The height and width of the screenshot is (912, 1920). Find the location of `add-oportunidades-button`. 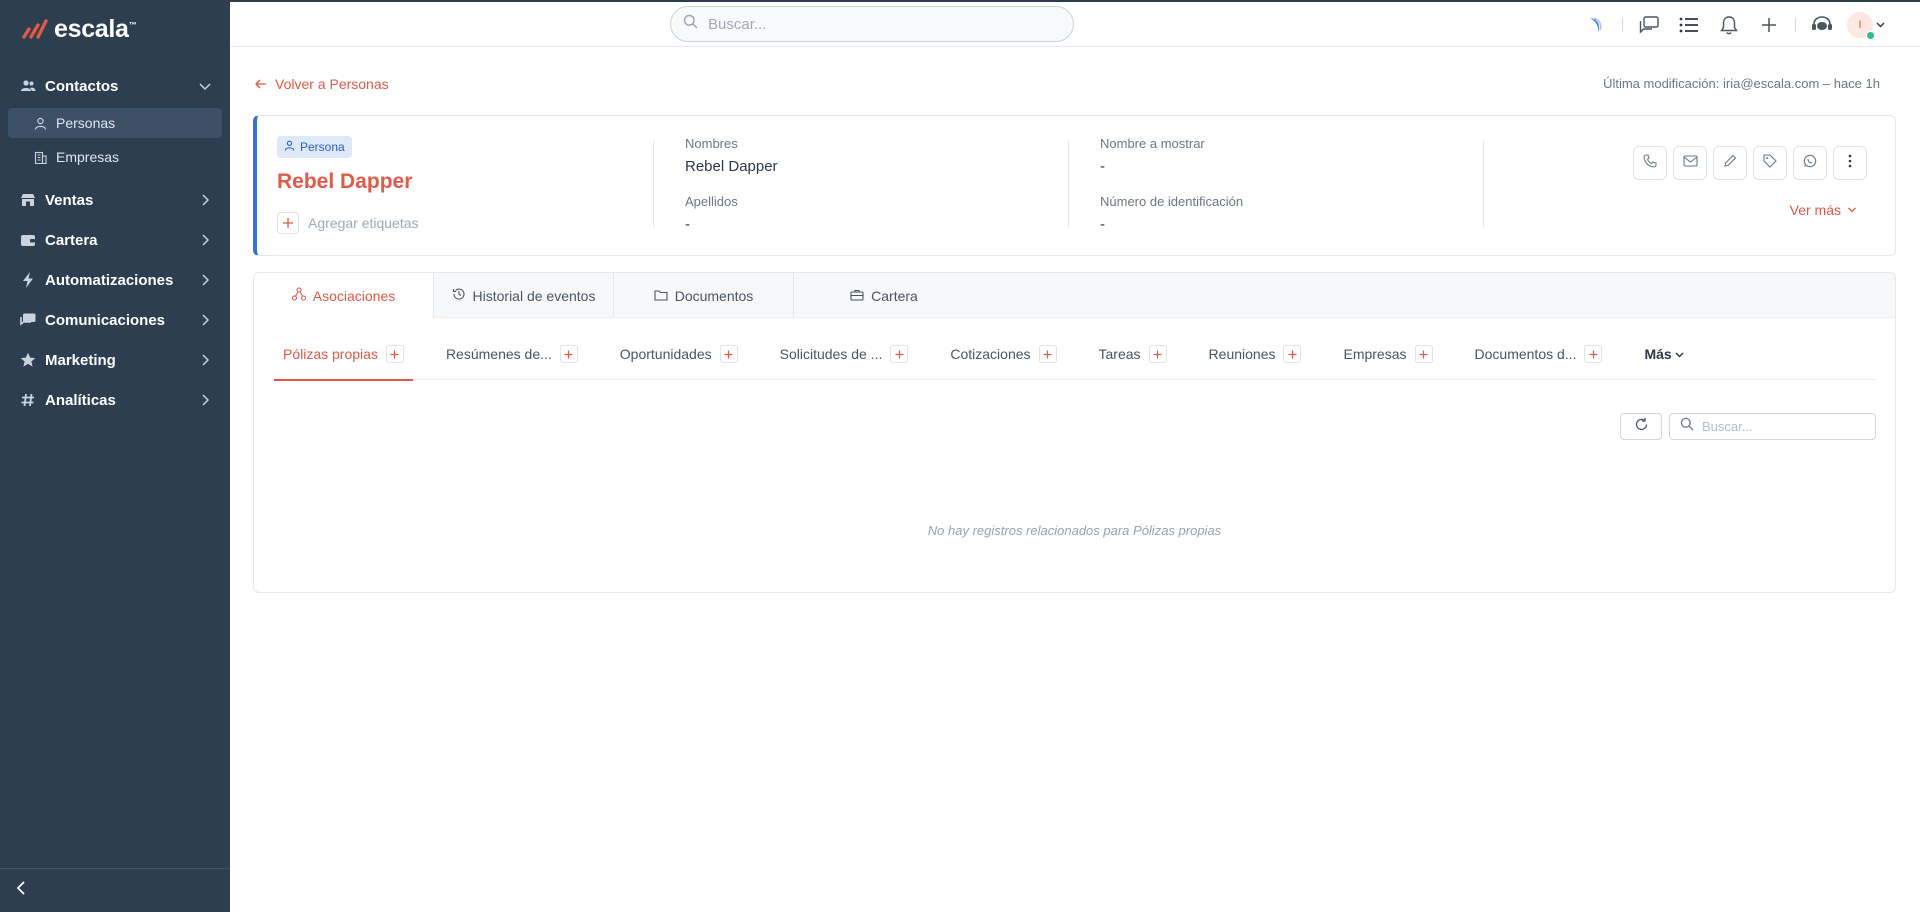

add-oportunidades-button is located at coordinates (728, 353).